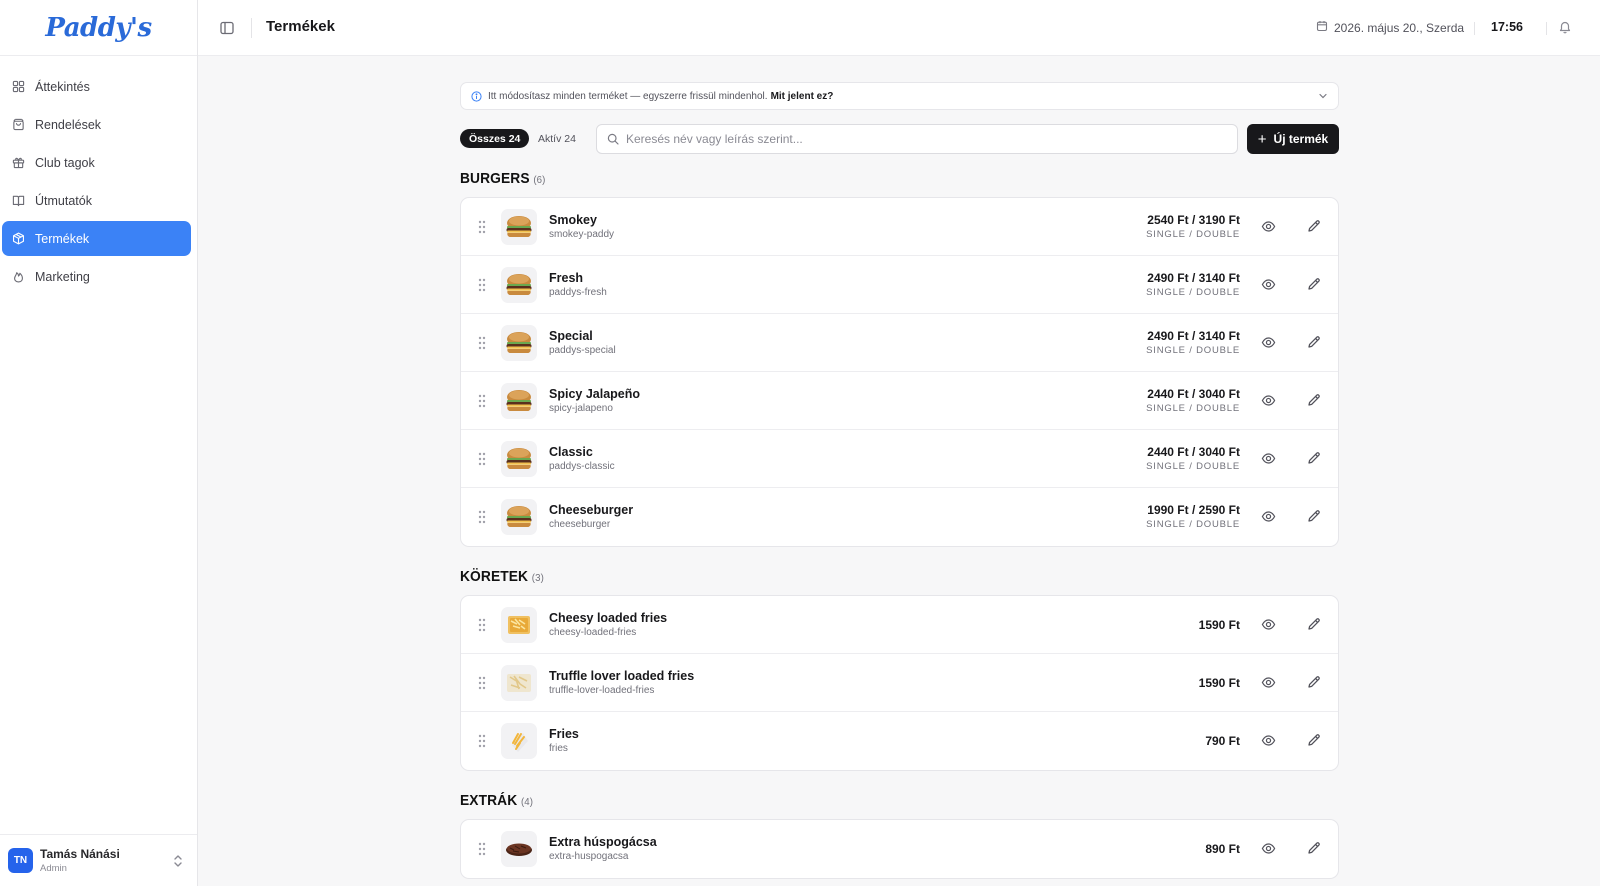  Describe the element at coordinates (1193, 220) in the screenshot. I see `product-price: 2540 Ft / 3190 Ft` at that location.